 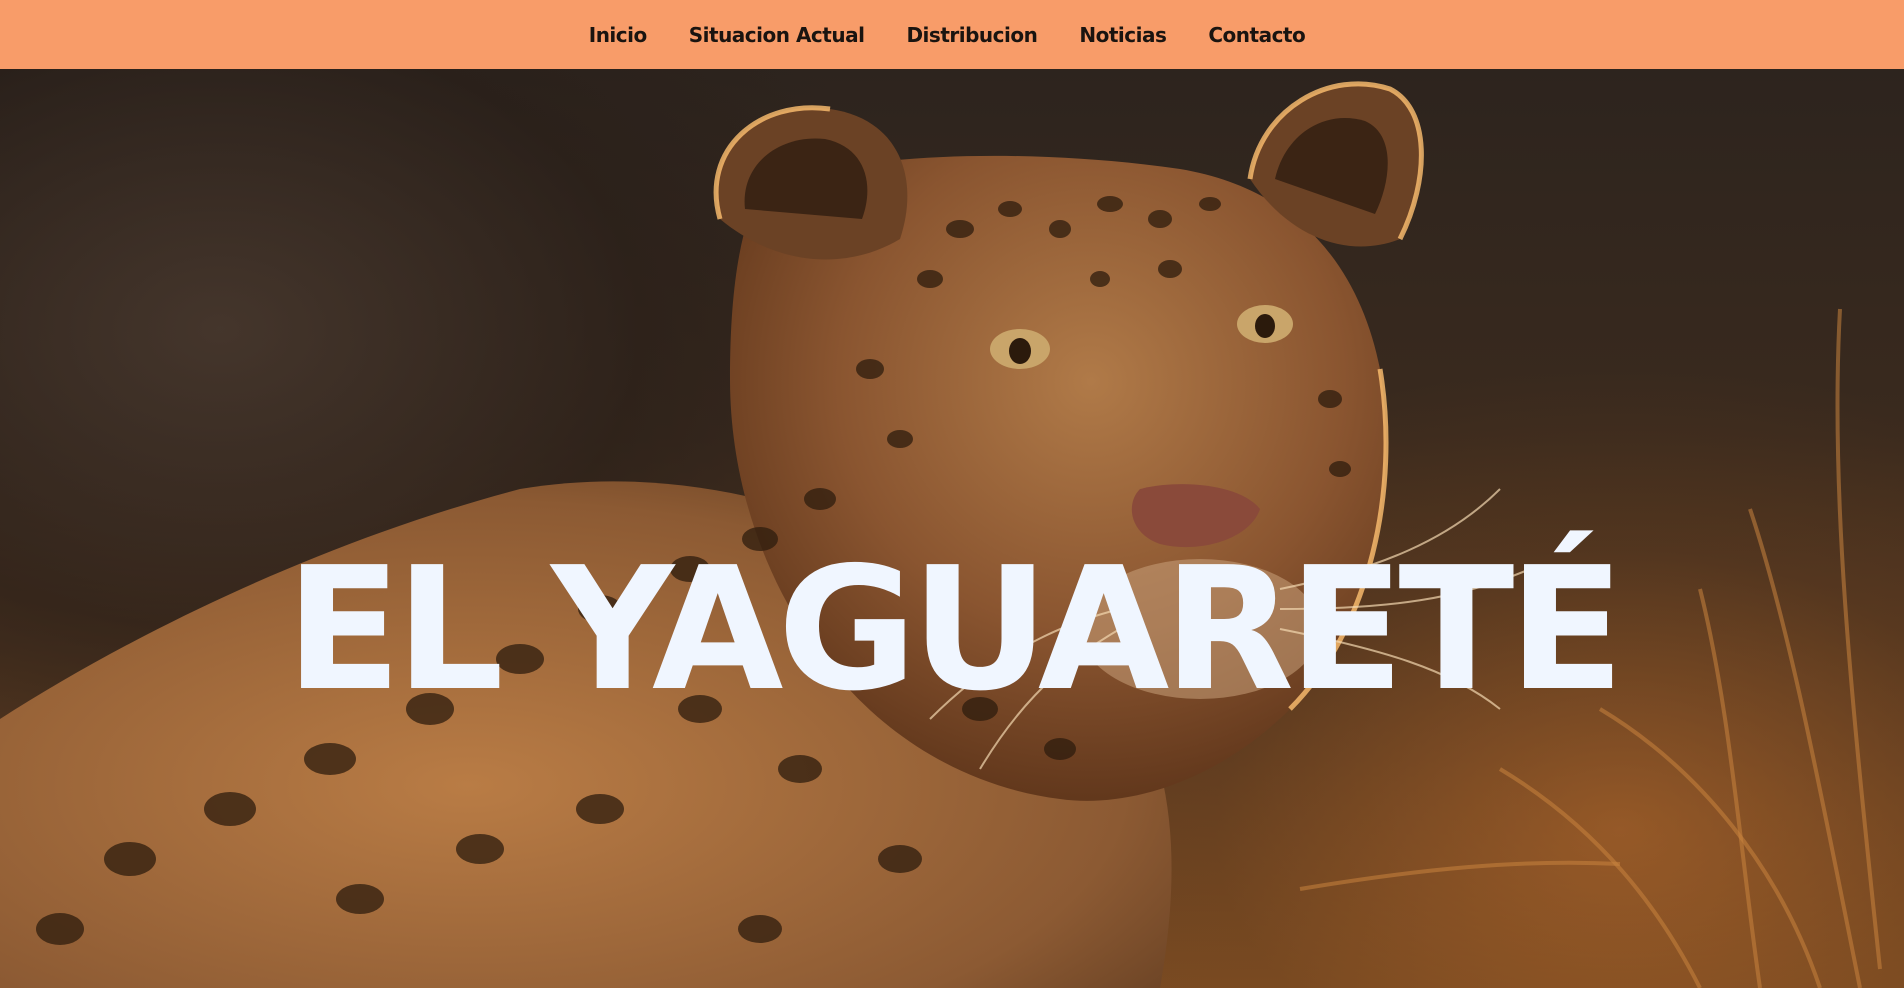 I want to click on nav-link-distribucion: Distribucion, so click(x=971, y=35).